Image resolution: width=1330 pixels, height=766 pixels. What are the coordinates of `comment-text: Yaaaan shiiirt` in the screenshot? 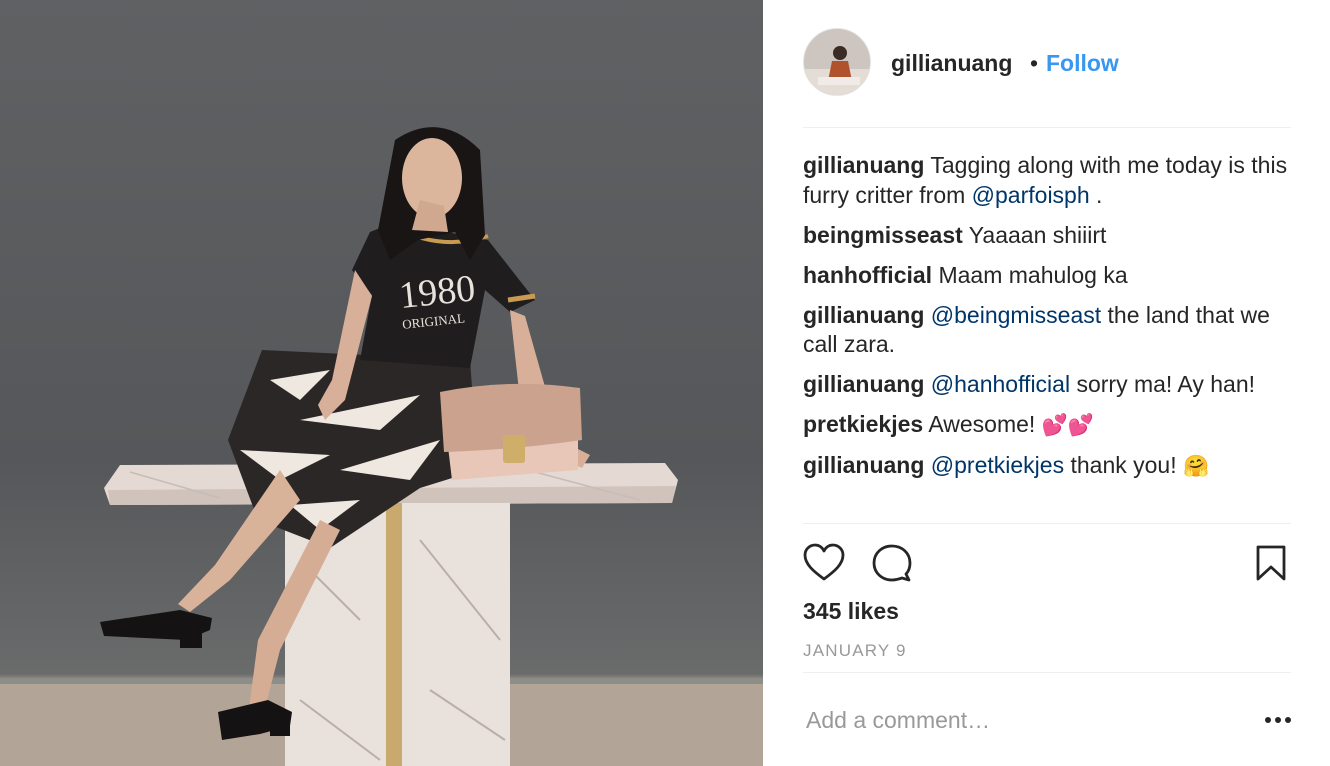 It's located at (1037, 234).